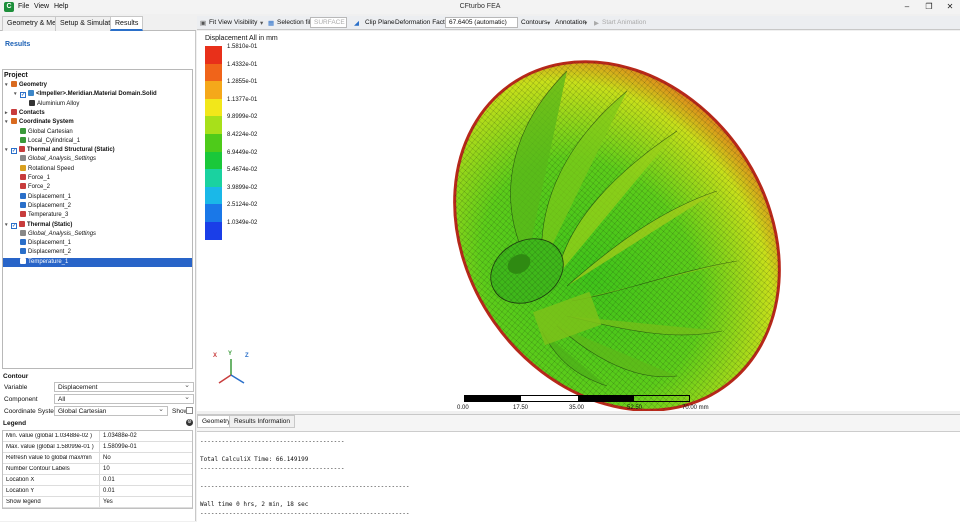  Describe the element at coordinates (38, 469) in the screenshot. I see `legend-key: Number Contour Labels` at that location.